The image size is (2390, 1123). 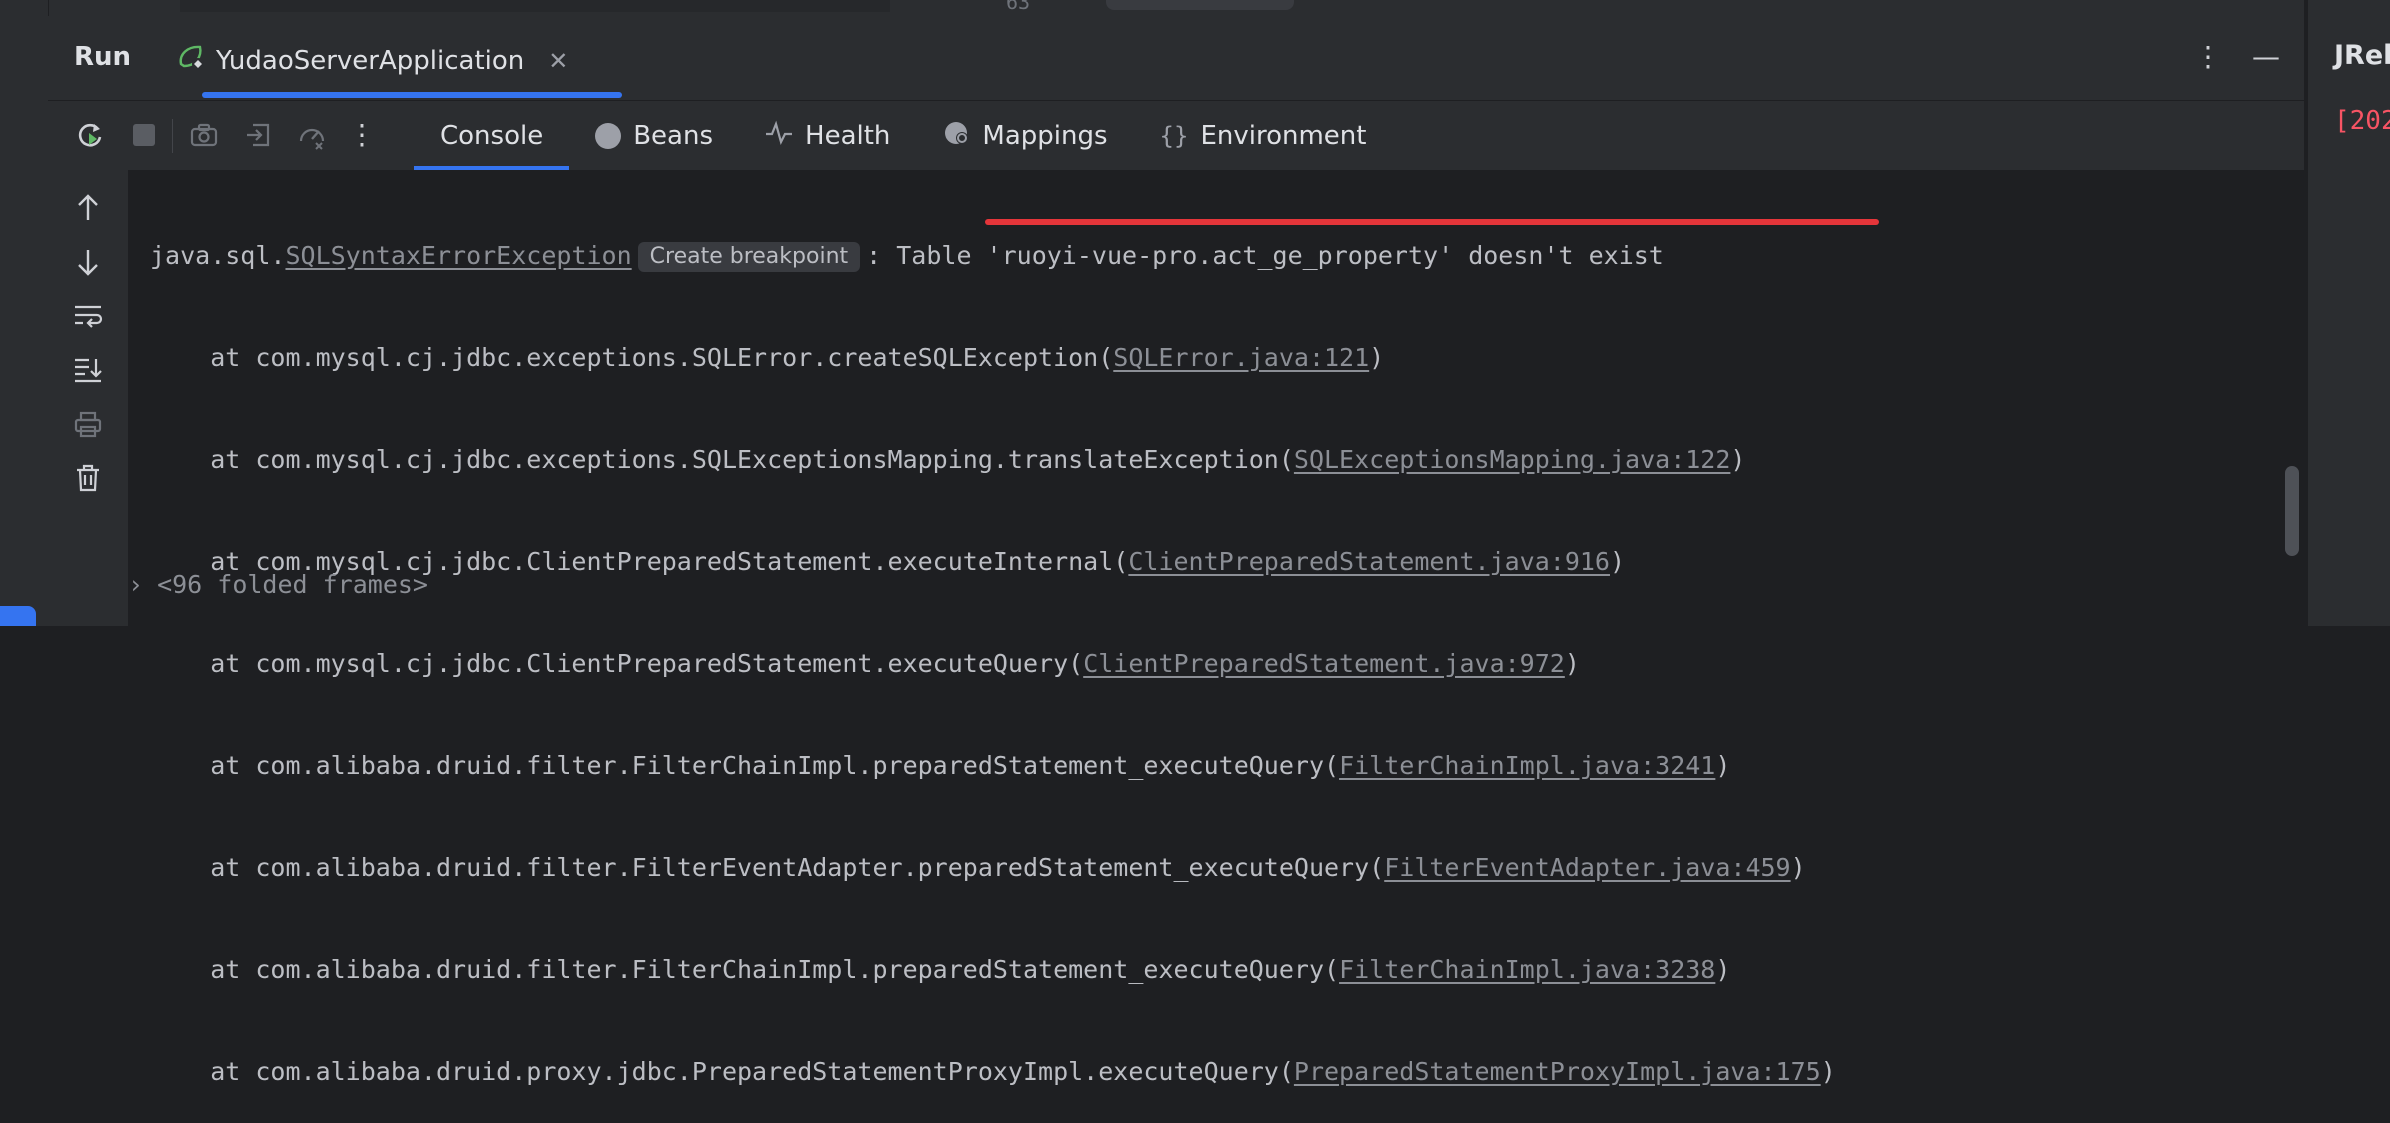 What do you see at coordinates (135, 584) in the screenshot?
I see `chevron-right-icon: ›` at bounding box center [135, 584].